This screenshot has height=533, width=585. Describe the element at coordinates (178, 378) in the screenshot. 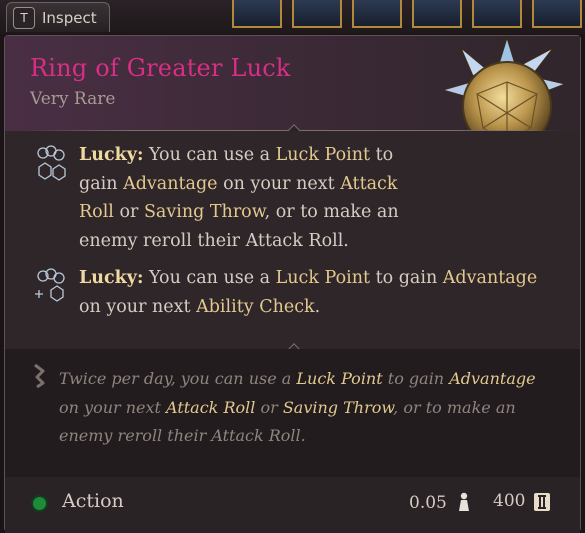

I see `description-text: Twice per day, you can use a` at that location.